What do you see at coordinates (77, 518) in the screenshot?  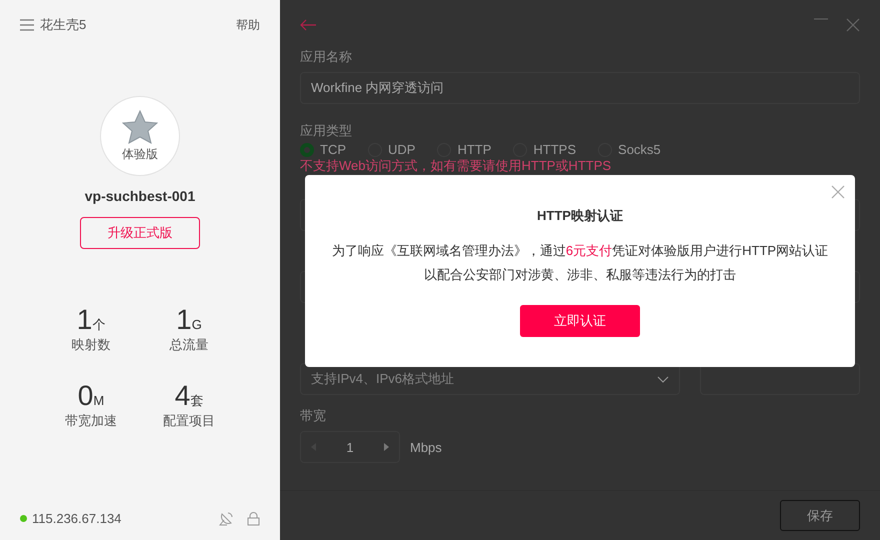 I see `ip-address: 115.236.67.134` at bounding box center [77, 518].